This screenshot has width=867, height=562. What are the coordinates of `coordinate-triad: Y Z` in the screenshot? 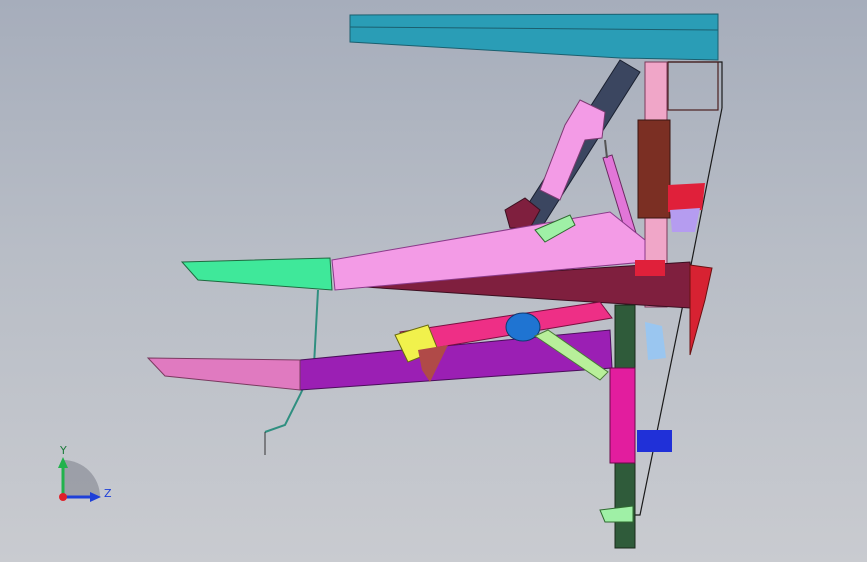 It's located at (85, 473).